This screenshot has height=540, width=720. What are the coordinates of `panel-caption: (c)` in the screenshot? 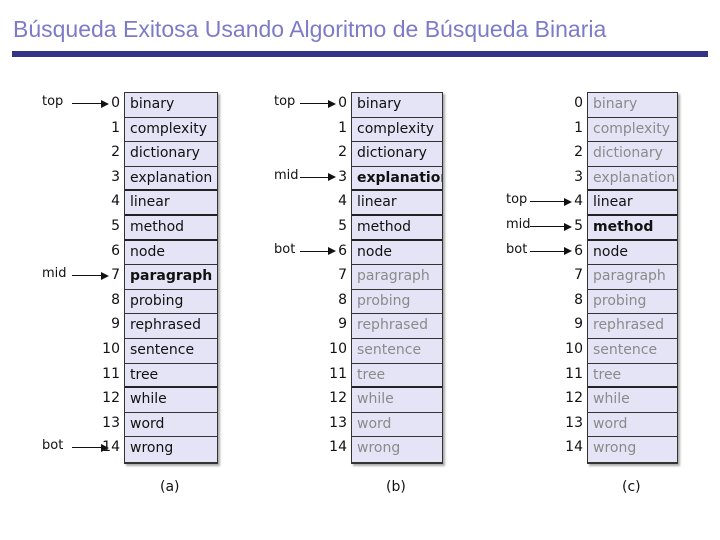 It's located at (631, 487).